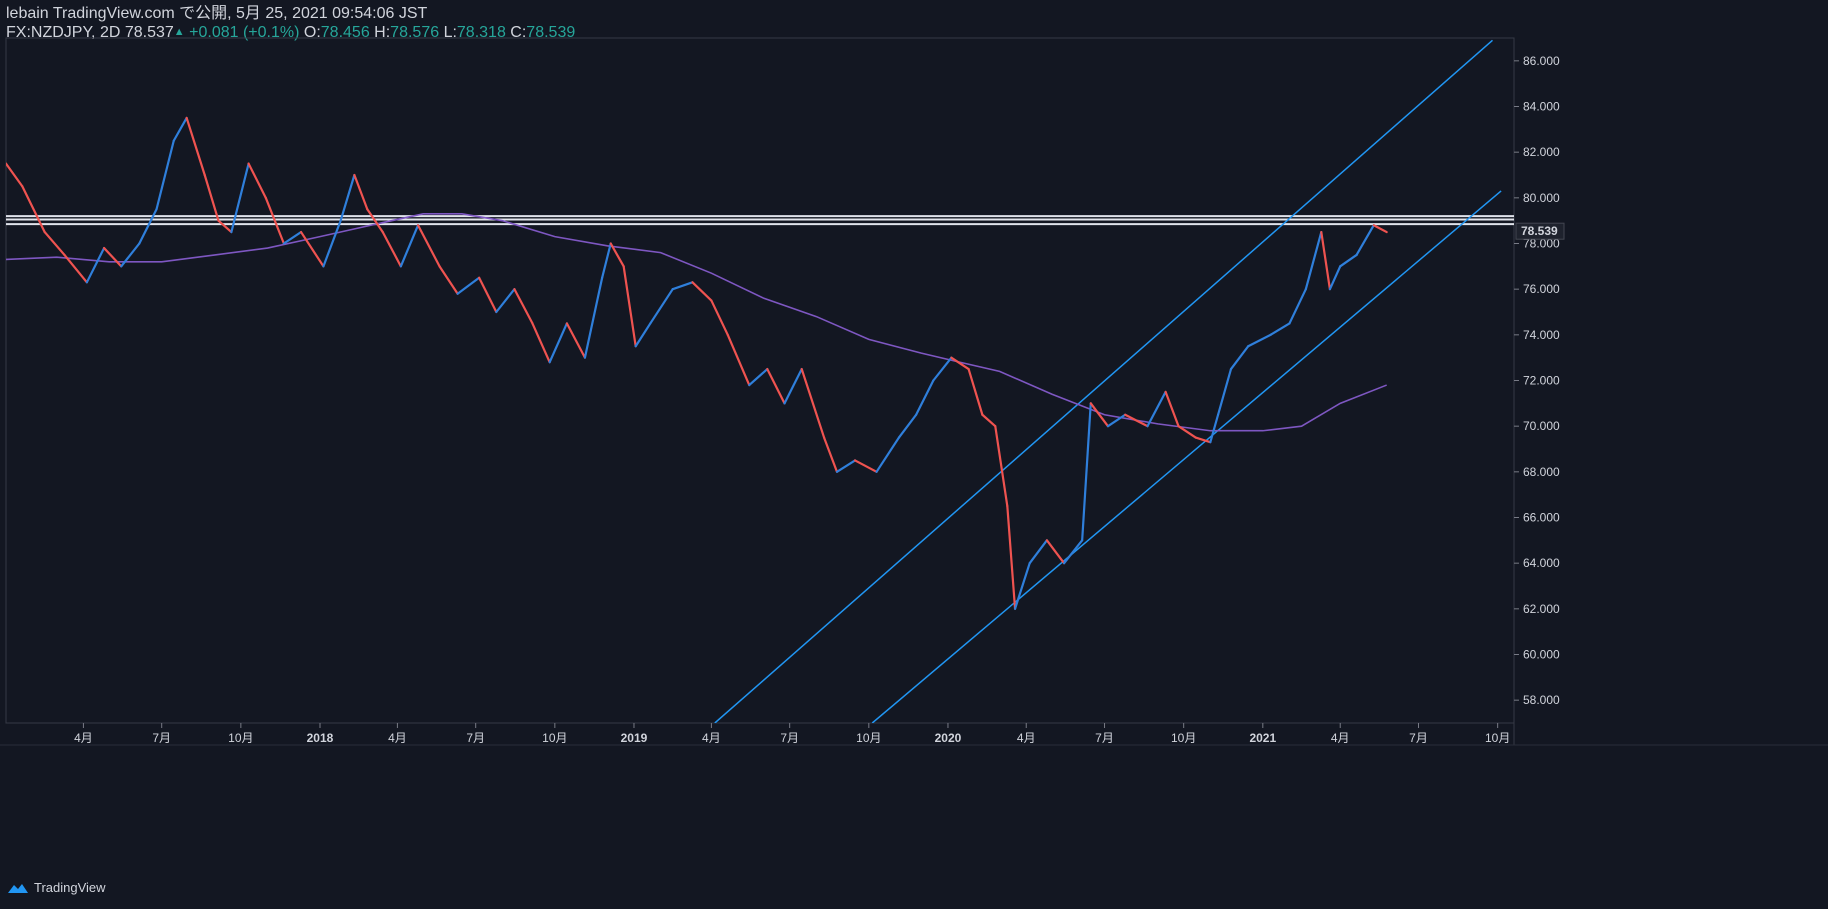 The image size is (1828, 909). I want to click on x-tick-label: 2019, so click(634, 738).